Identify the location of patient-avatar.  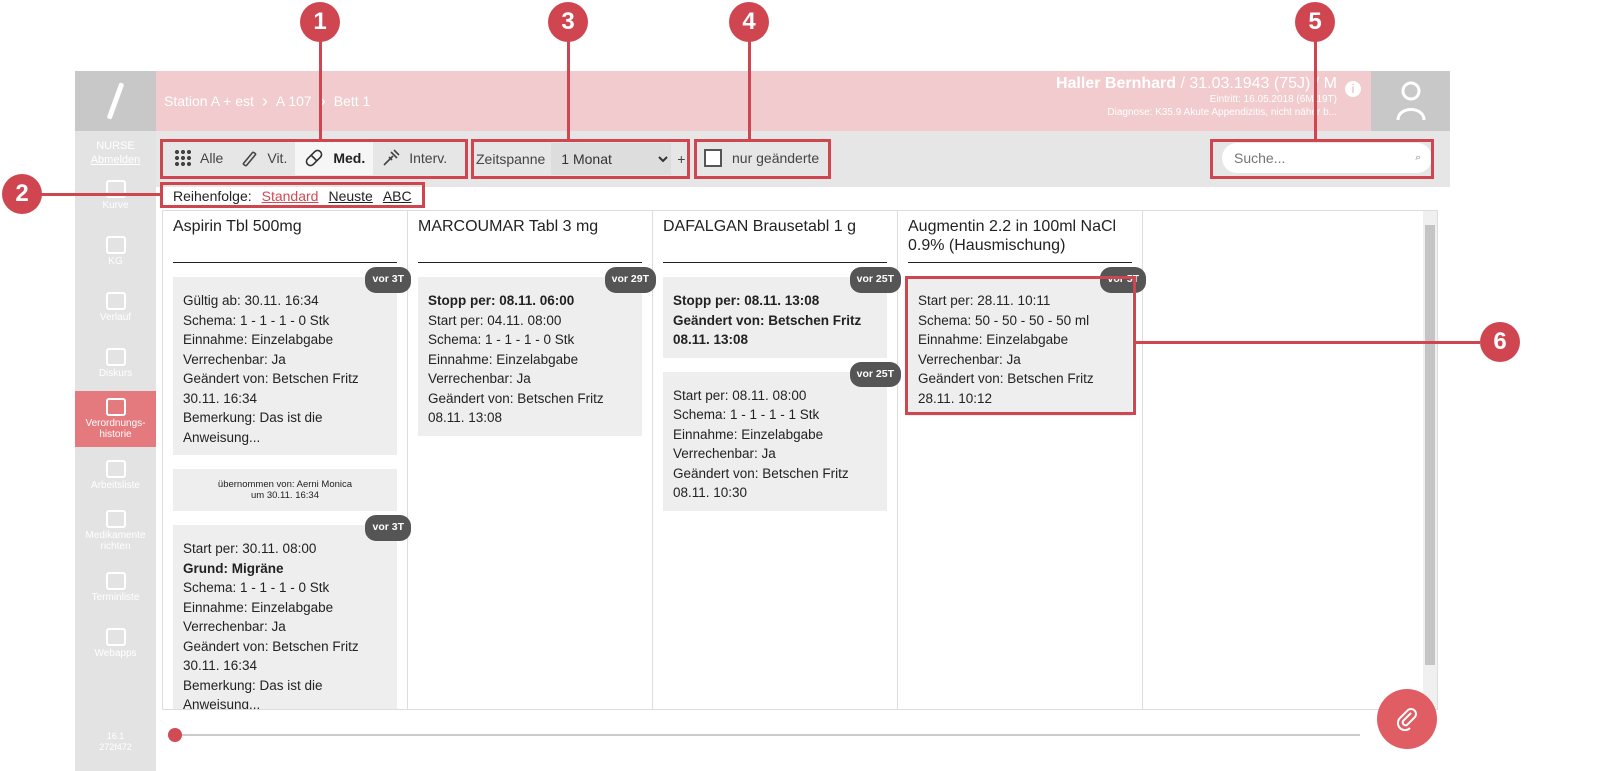
(1410, 101).